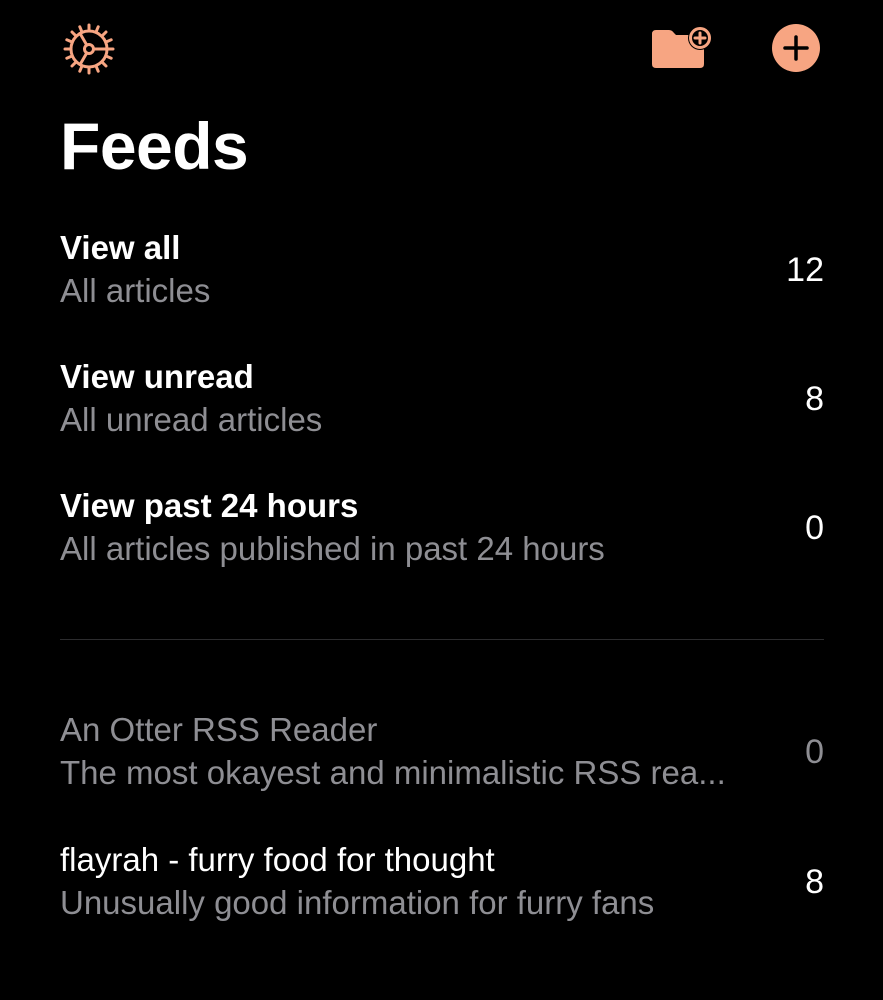 The image size is (883, 1000). I want to click on plus-circle-icon, so click(796, 48).